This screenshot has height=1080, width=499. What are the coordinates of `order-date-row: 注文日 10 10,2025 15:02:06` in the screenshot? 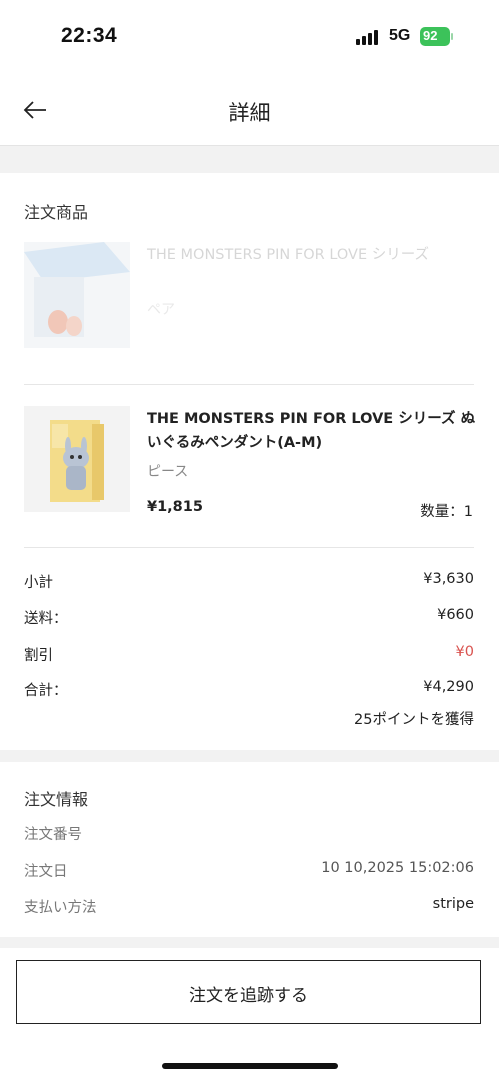 It's located at (249, 872).